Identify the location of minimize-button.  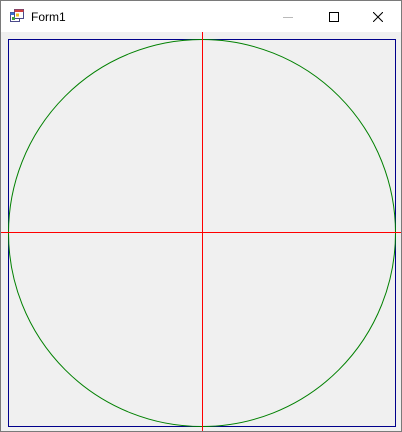
(288, 16).